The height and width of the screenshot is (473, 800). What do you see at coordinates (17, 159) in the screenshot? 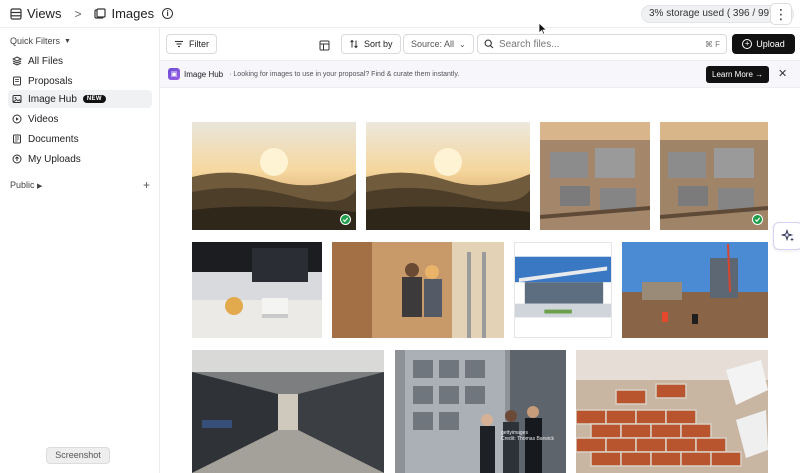
I see `upload-circle-icon` at bounding box center [17, 159].